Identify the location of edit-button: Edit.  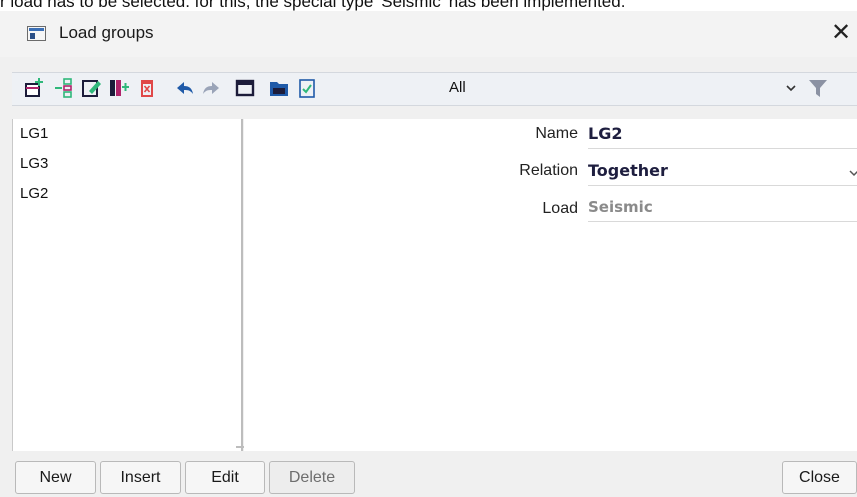
(225, 477).